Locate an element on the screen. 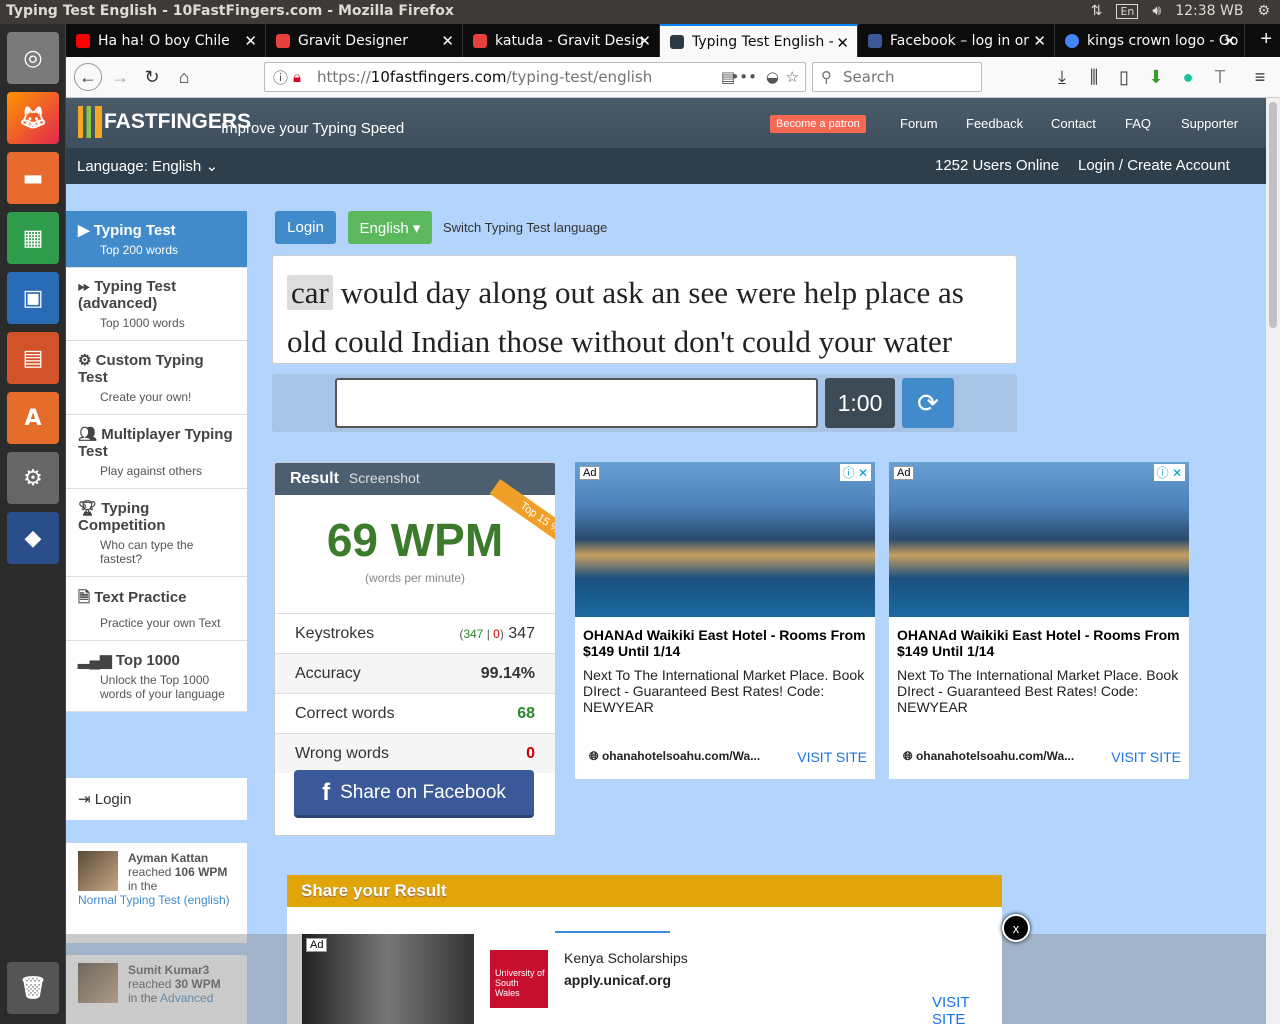 The width and height of the screenshot is (1280, 1024). image-viewer-icon: ▣ is located at coordinates (33, 298).